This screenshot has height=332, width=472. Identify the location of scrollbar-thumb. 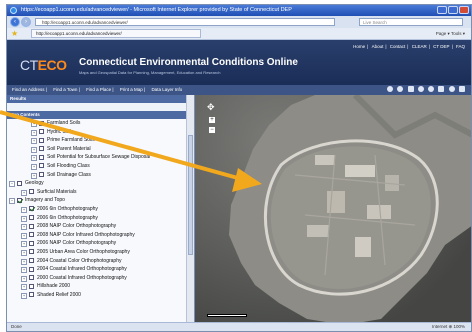
(190, 195).